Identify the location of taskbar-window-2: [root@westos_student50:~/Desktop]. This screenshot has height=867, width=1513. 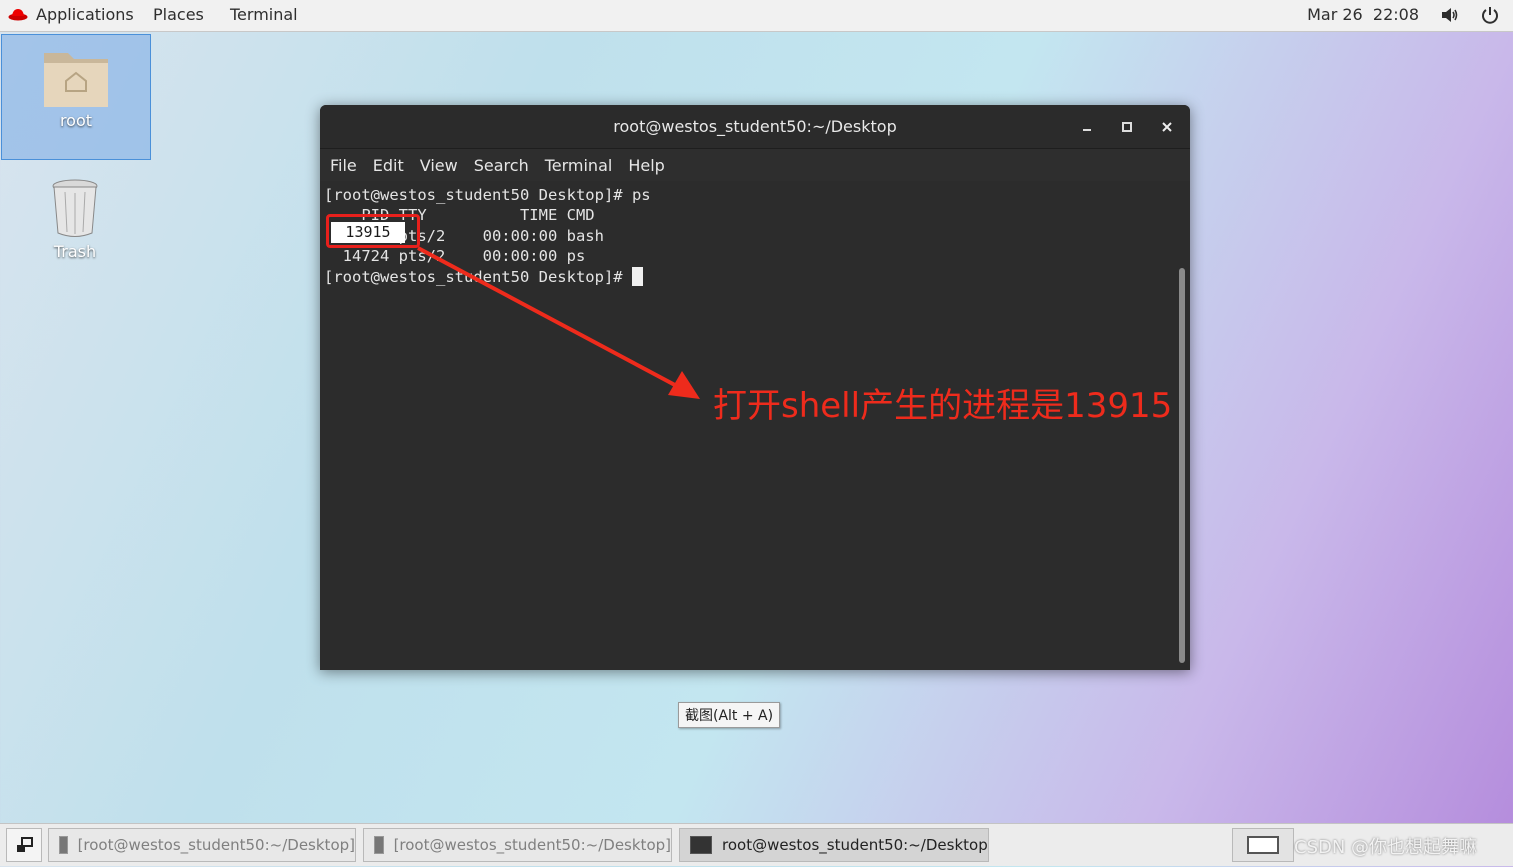
(517, 845).